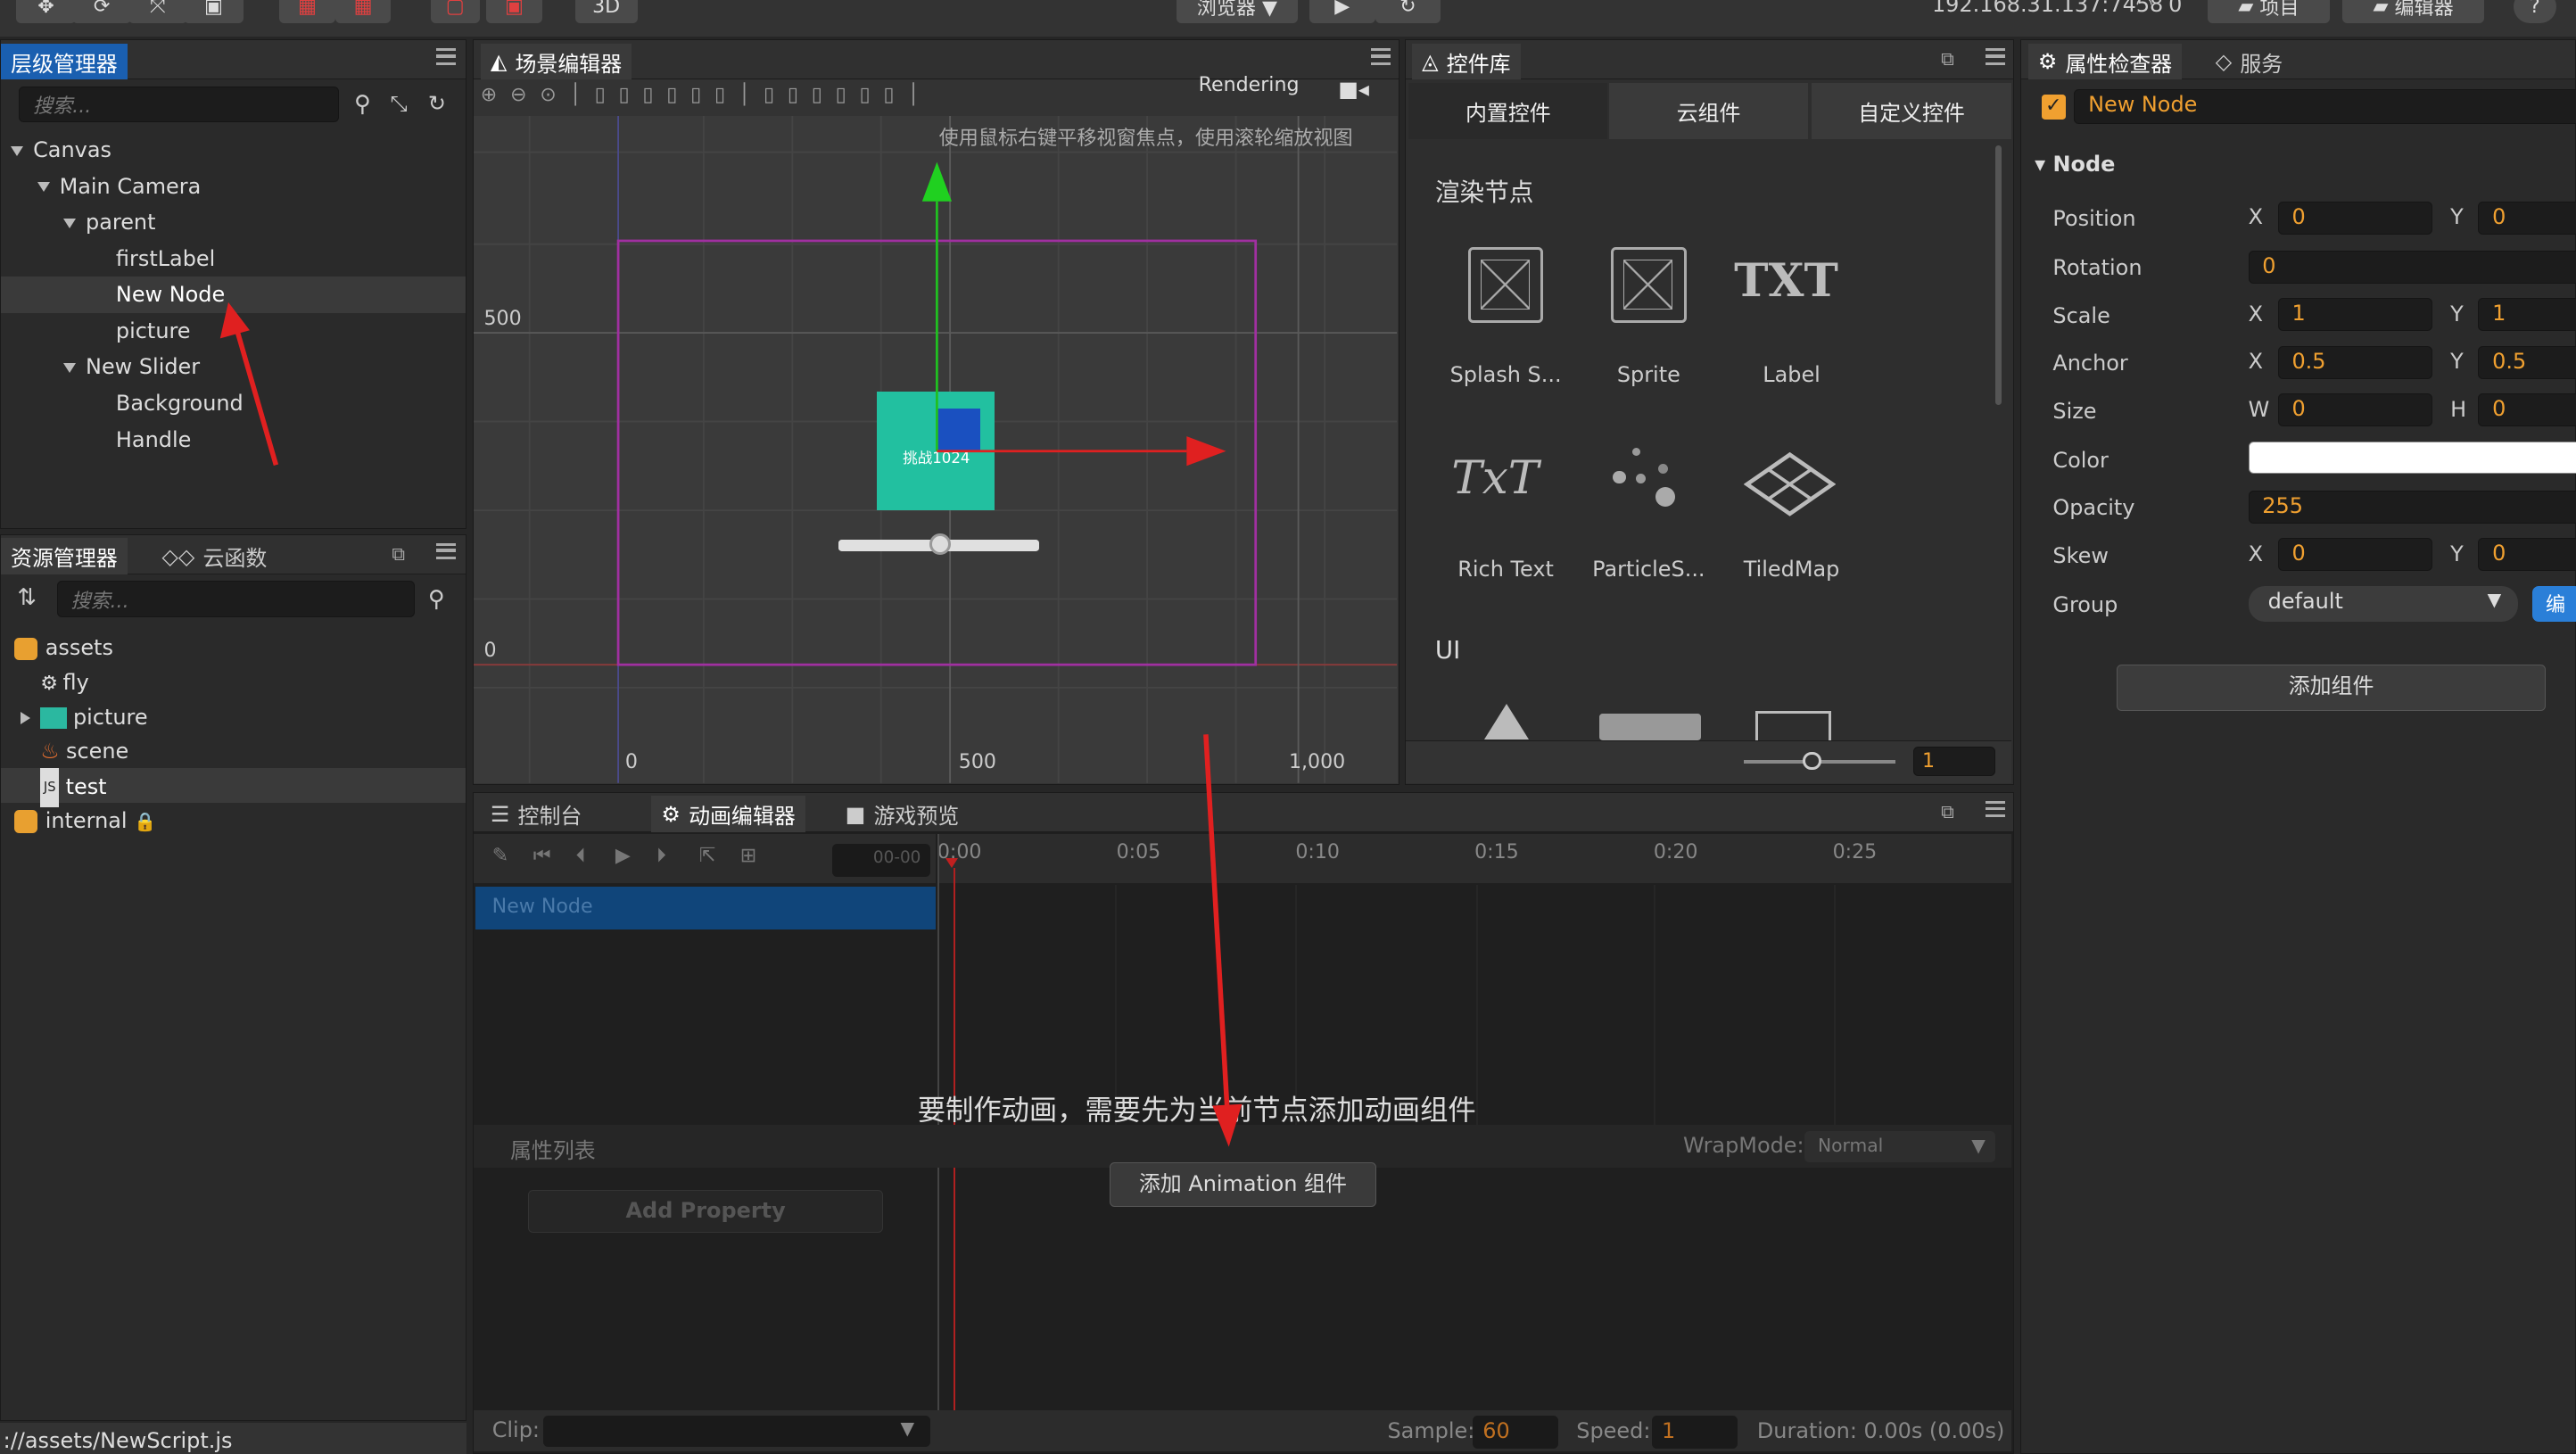 Image resolution: width=2576 pixels, height=1454 pixels. I want to click on camera-icon: ■◂, so click(1353, 89).